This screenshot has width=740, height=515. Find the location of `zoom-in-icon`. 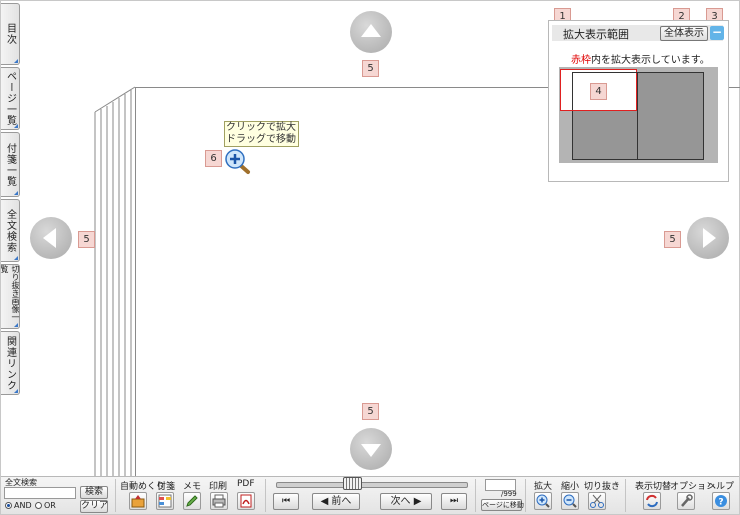

zoom-in-icon is located at coordinates (543, 501).